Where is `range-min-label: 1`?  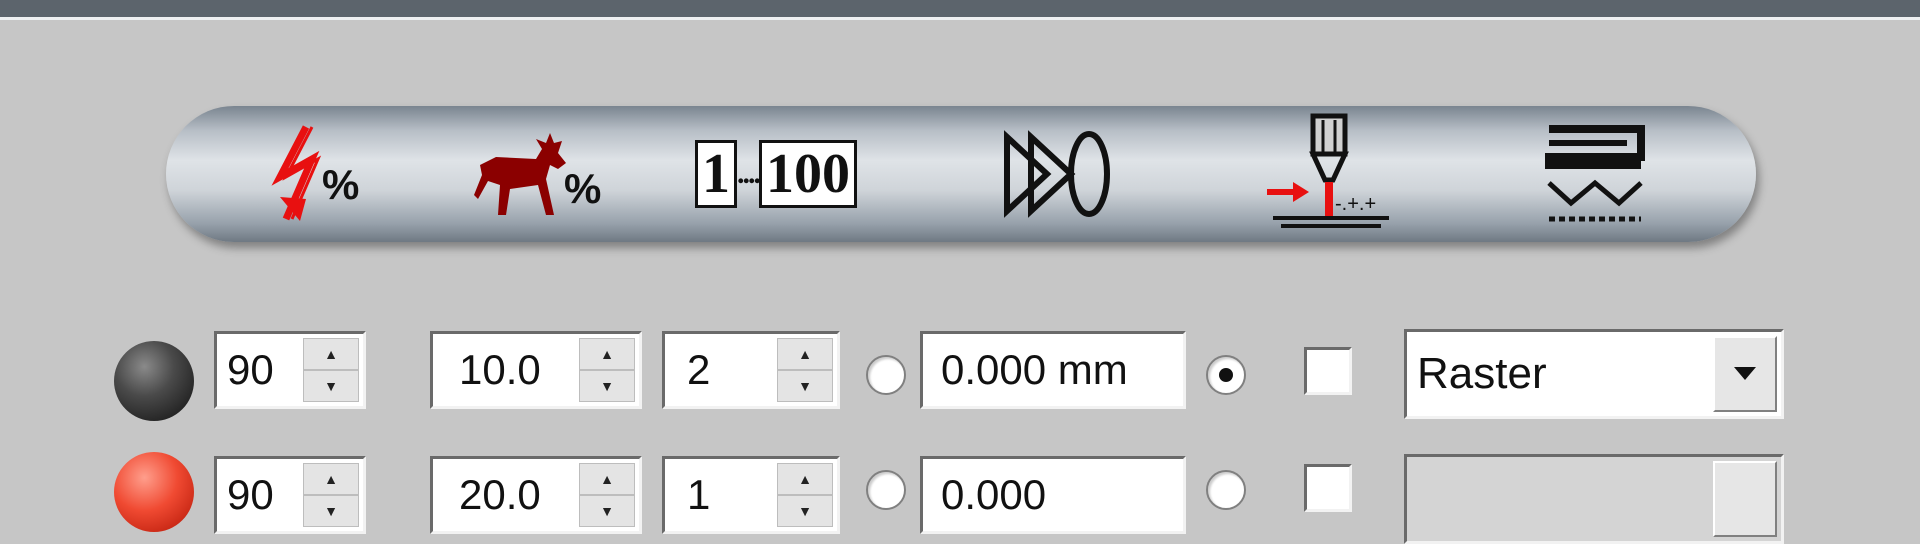 range-min-label: 1 is located at coordinates (716, 174).